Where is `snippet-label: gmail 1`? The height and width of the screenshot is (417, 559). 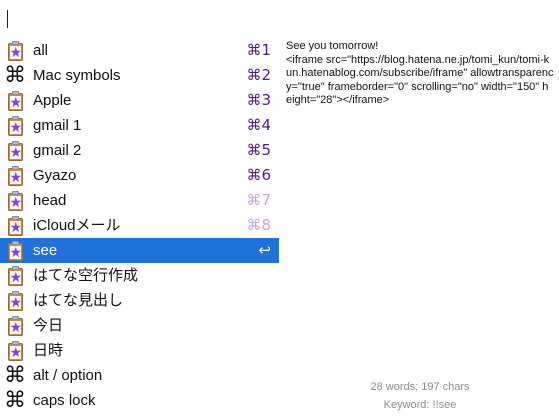 snippet-label: gmail 1 is located at coordinates (57, 125).